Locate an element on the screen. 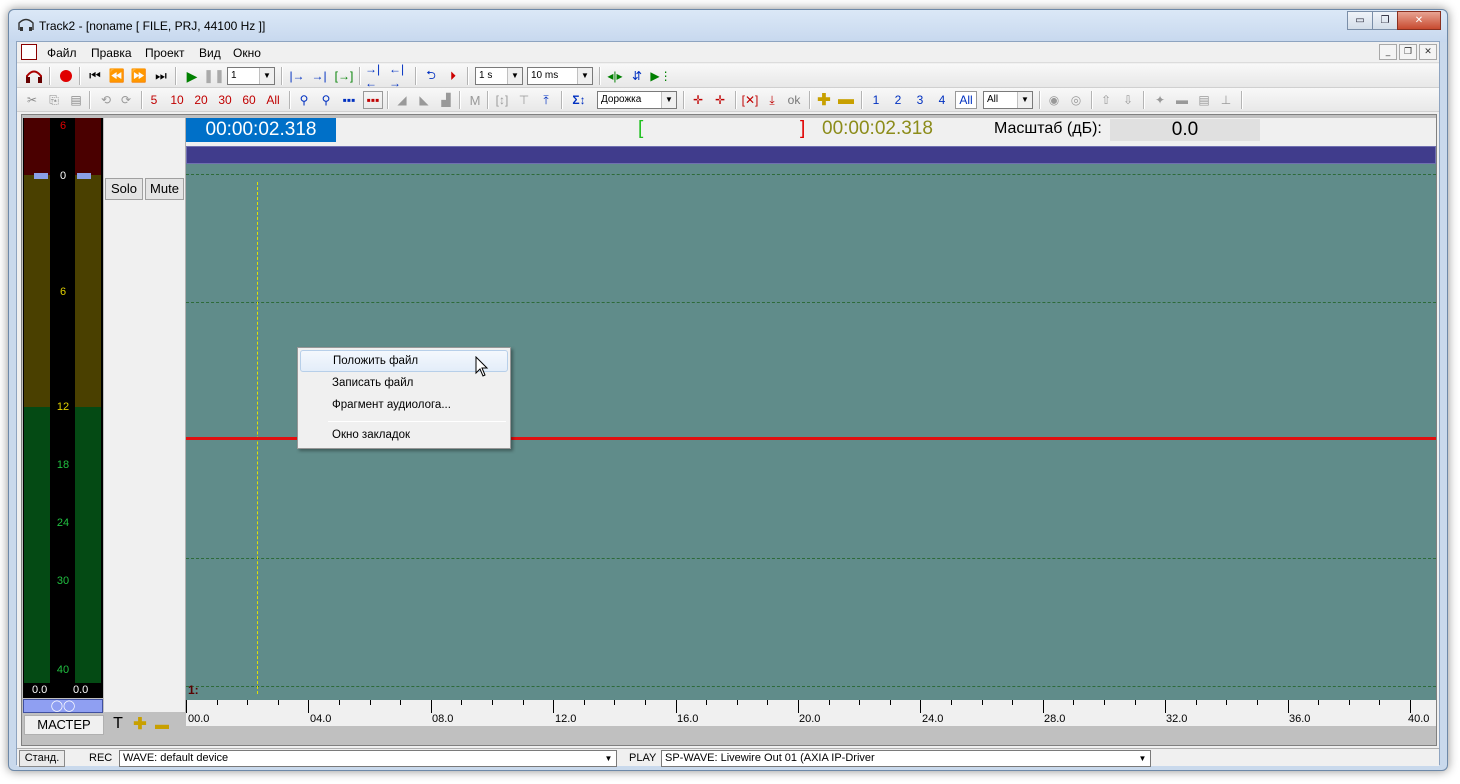 This screenshot has width=1460, height=784. standard-mode-button: Станд. is located at coordinates (42, 758).